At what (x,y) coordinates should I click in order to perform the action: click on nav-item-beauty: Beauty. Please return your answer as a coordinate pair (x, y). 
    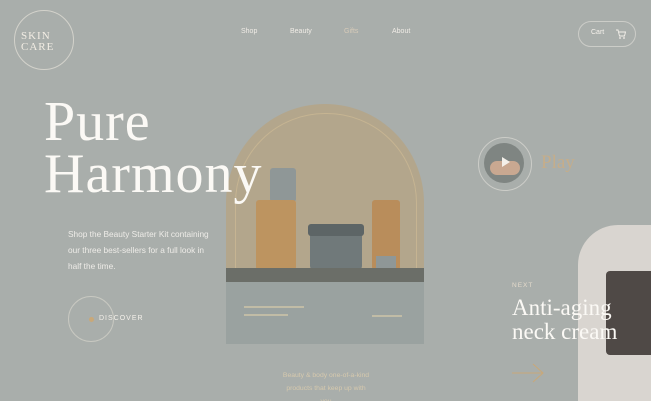
    Looking at the image, I should click on (301, 31).